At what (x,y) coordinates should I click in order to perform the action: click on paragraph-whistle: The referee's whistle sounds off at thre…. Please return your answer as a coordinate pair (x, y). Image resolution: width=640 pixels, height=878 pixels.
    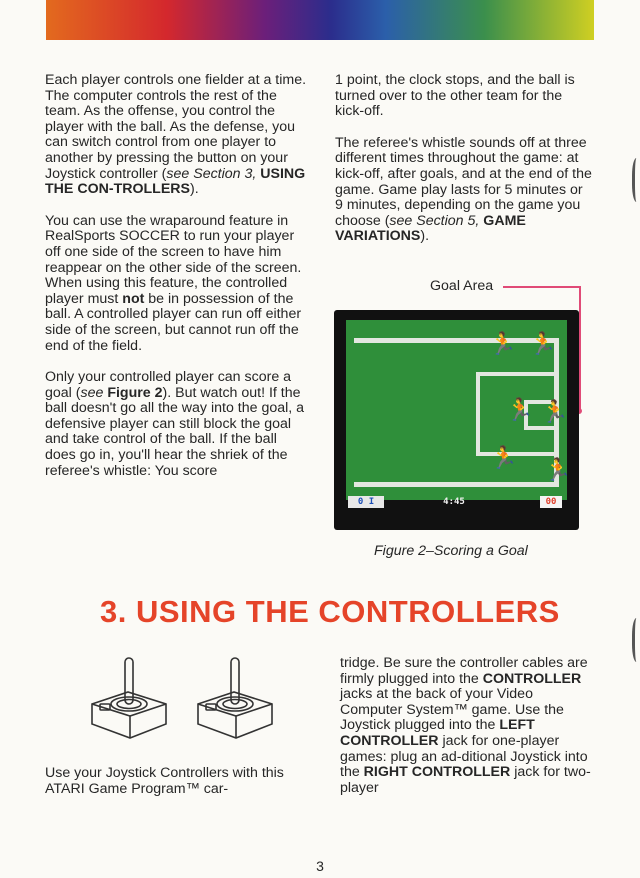
    Looking at the image, I should click on (463, 189).